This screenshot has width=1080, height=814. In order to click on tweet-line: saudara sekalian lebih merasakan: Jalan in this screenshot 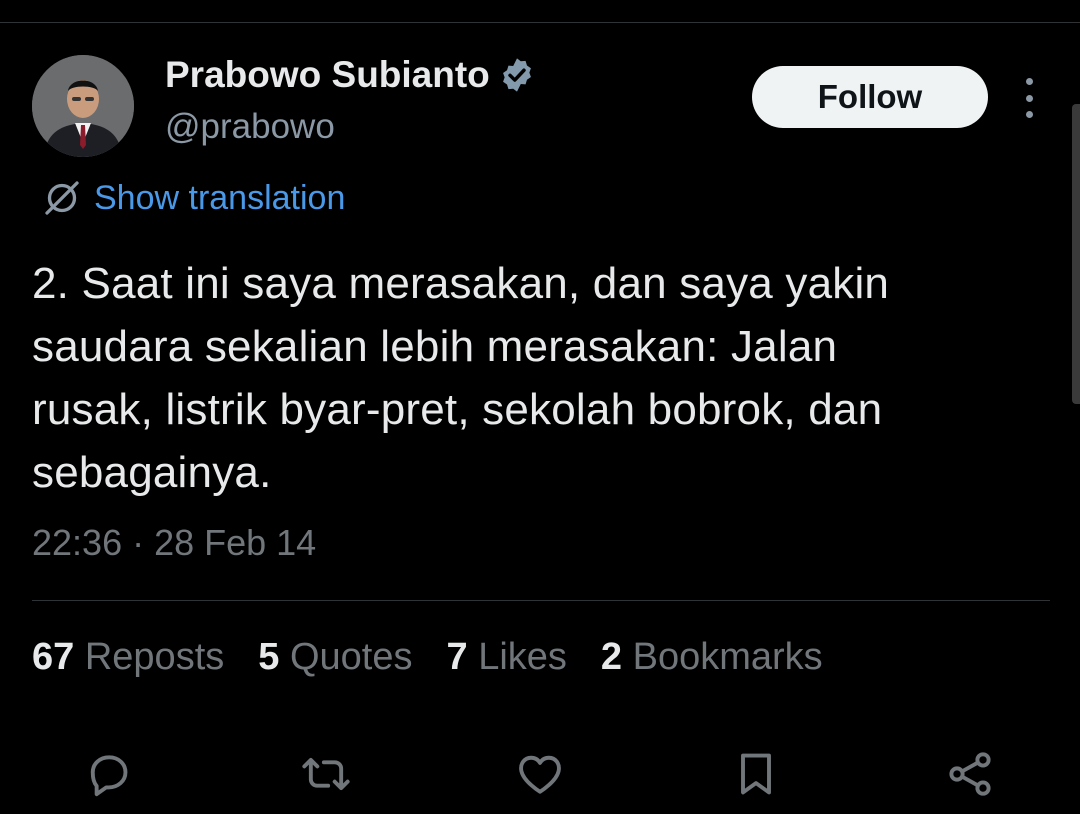, I will do `click(435, 346)`.